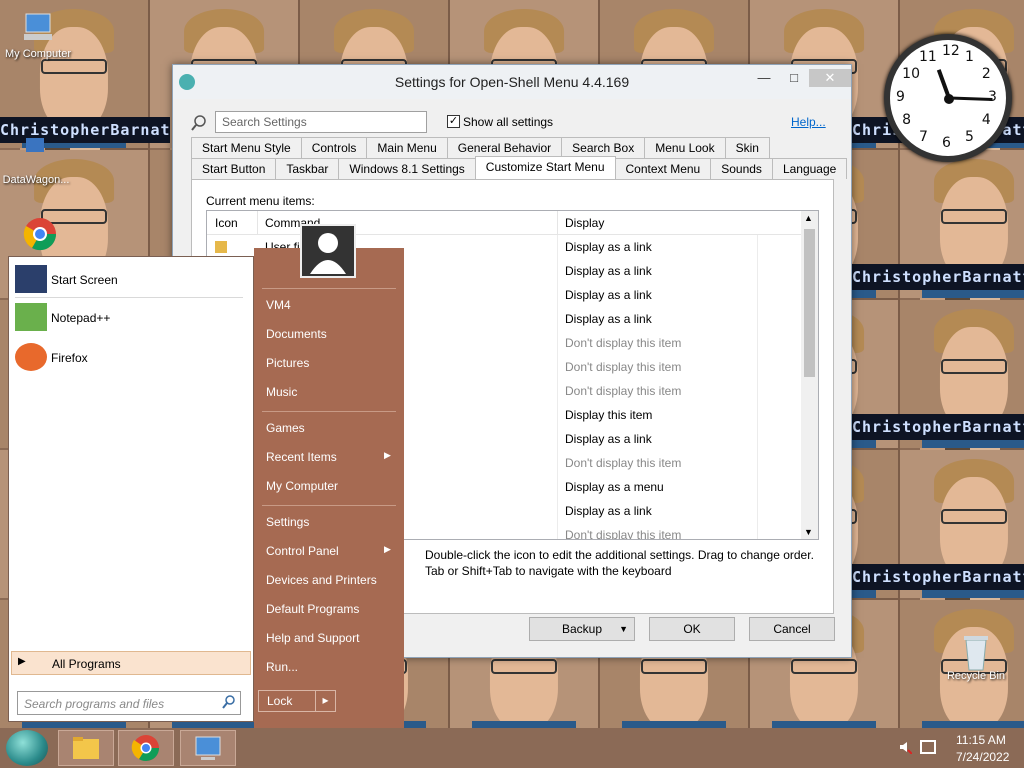  What do you see at coordinates (131, 318) in the screenshot?
I see `pinned-item: Notepad++` at bounding box center [131, 318].